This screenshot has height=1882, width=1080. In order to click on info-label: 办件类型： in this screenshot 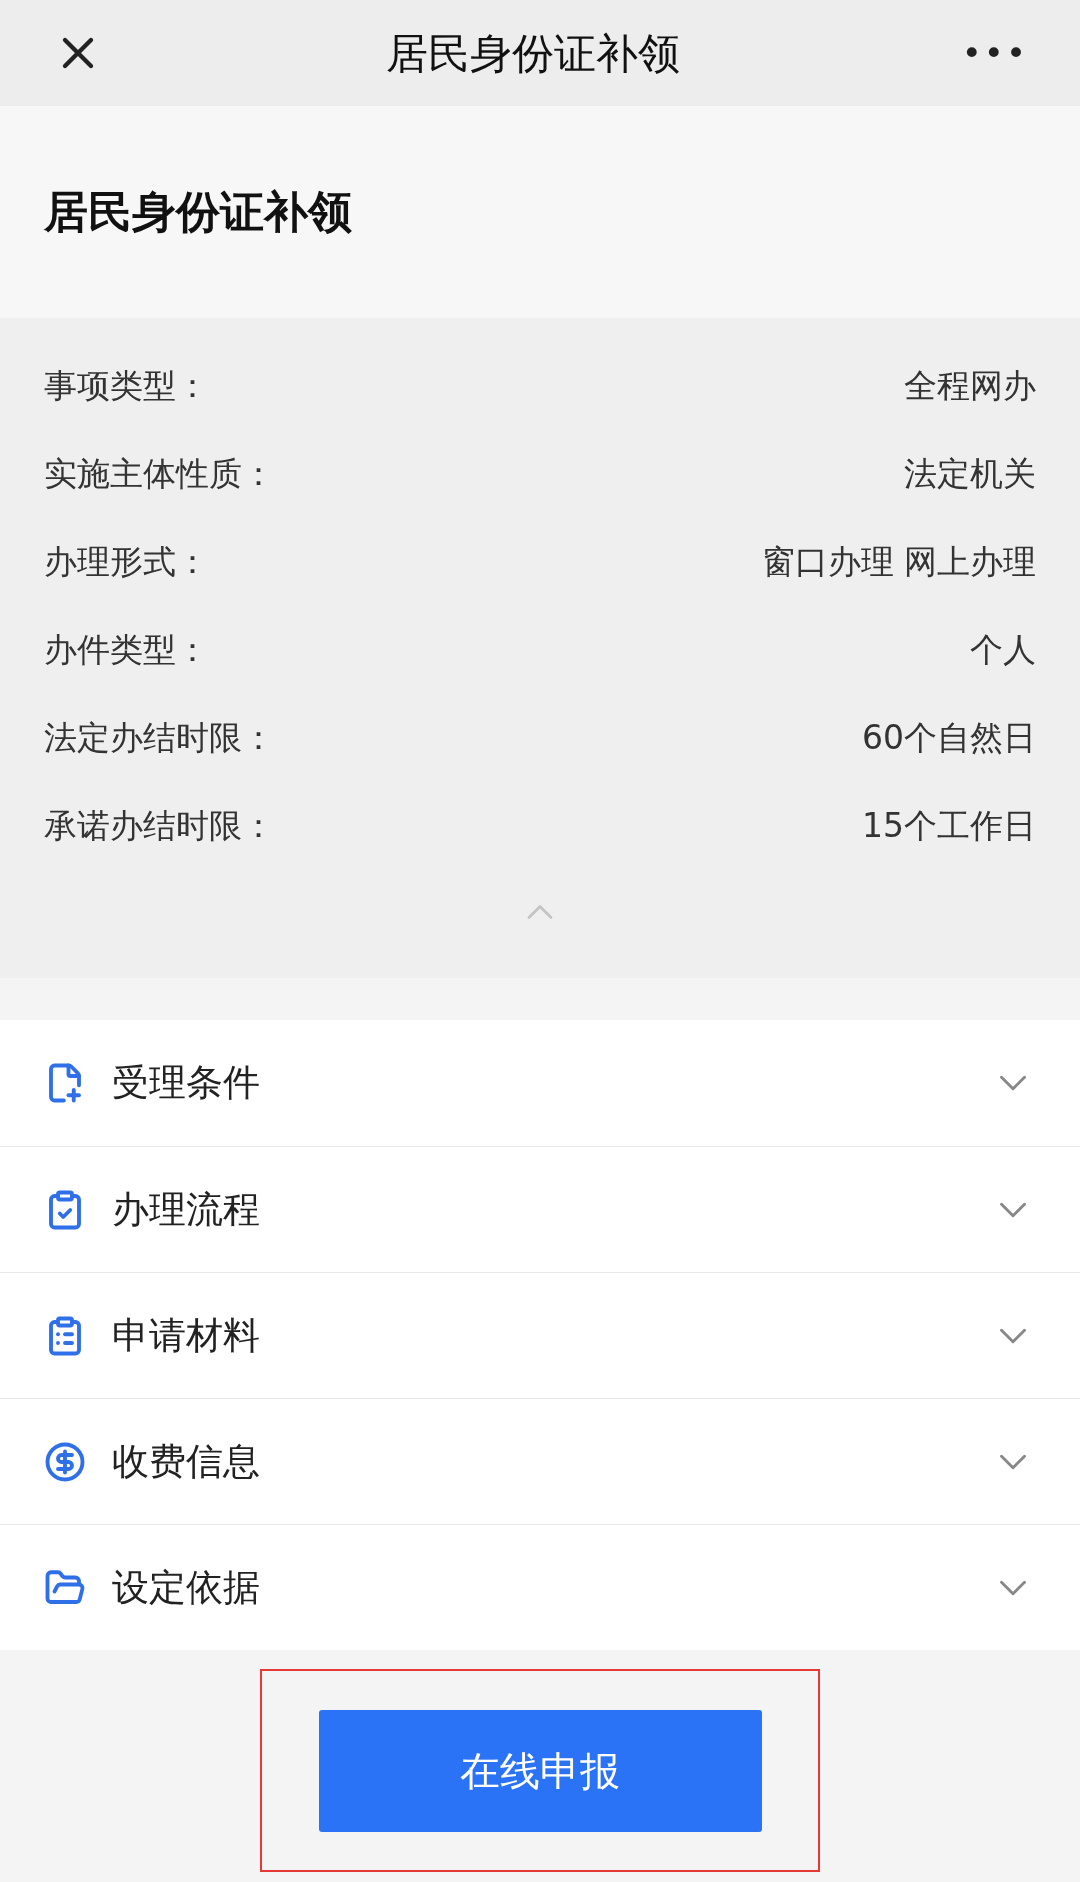, I will do `click(126, 650)`.